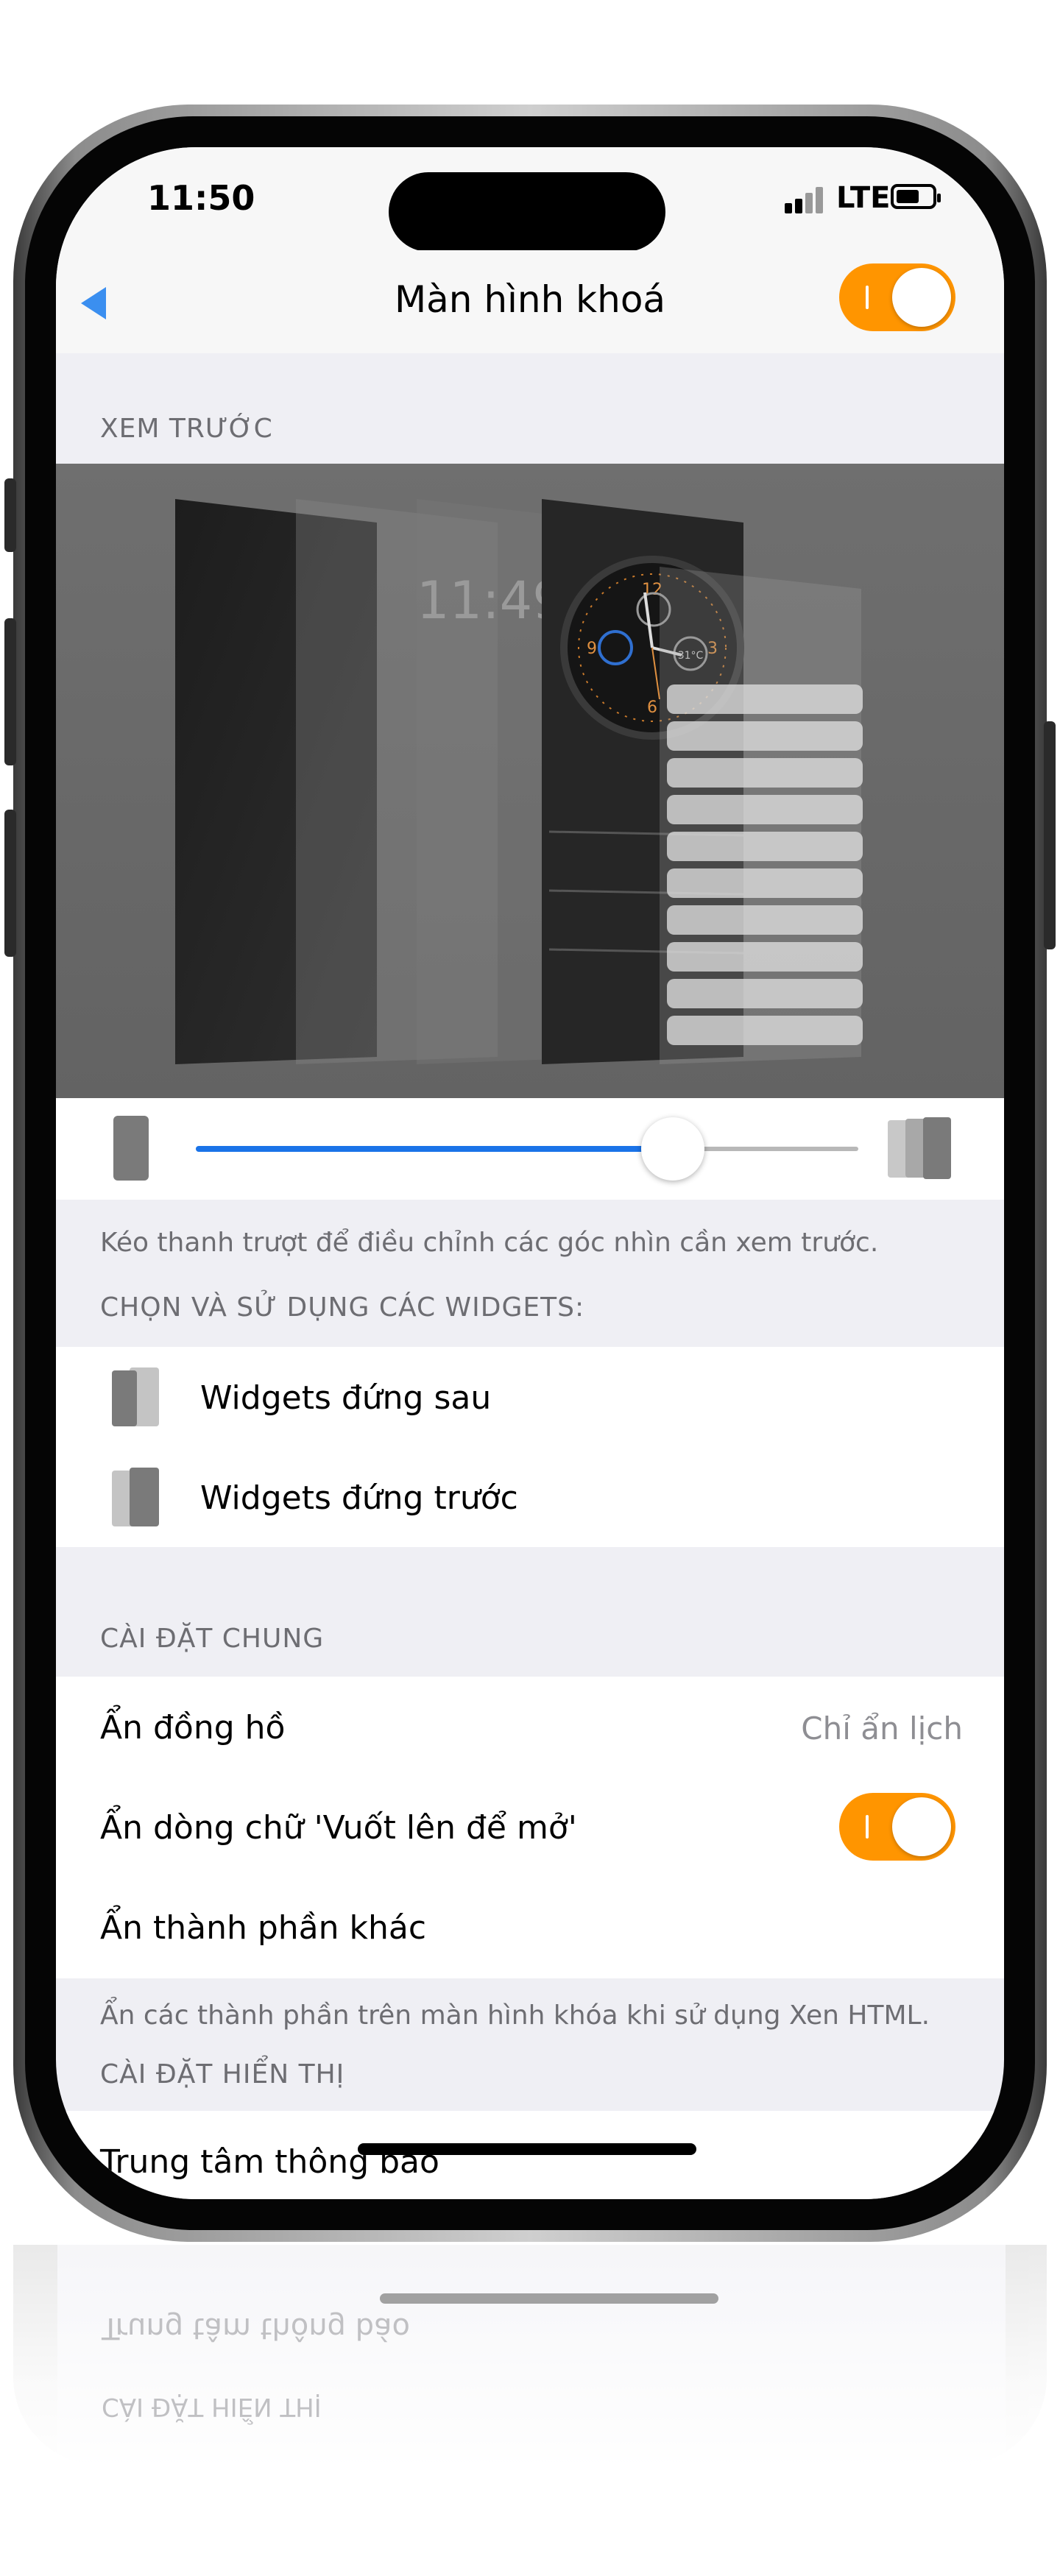 The image size is (1060, 2576). Describe the element at coordinates (761, 815) in the screenshot. I see `notification-layer` at that location.